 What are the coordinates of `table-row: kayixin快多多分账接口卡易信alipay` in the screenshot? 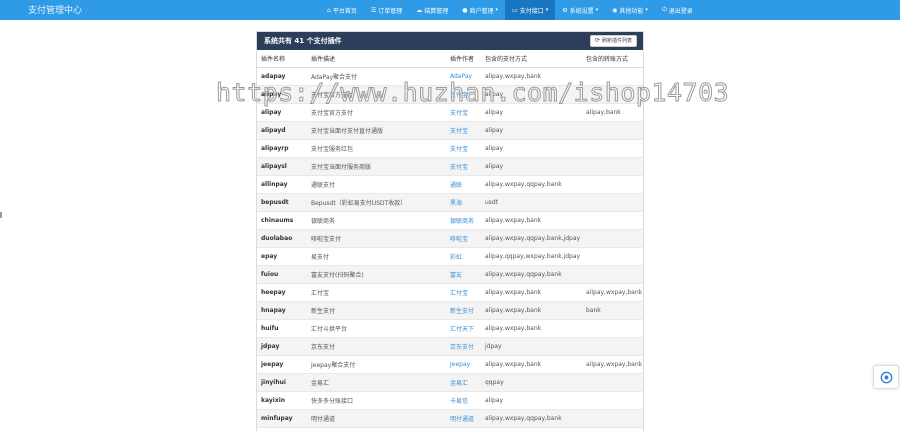 It's located at (450, 401).